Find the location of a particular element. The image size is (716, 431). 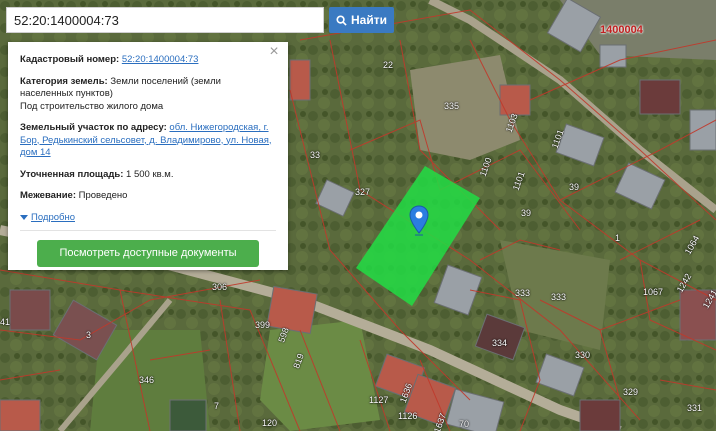

close-icon: × is located at coordinates (274, 52).